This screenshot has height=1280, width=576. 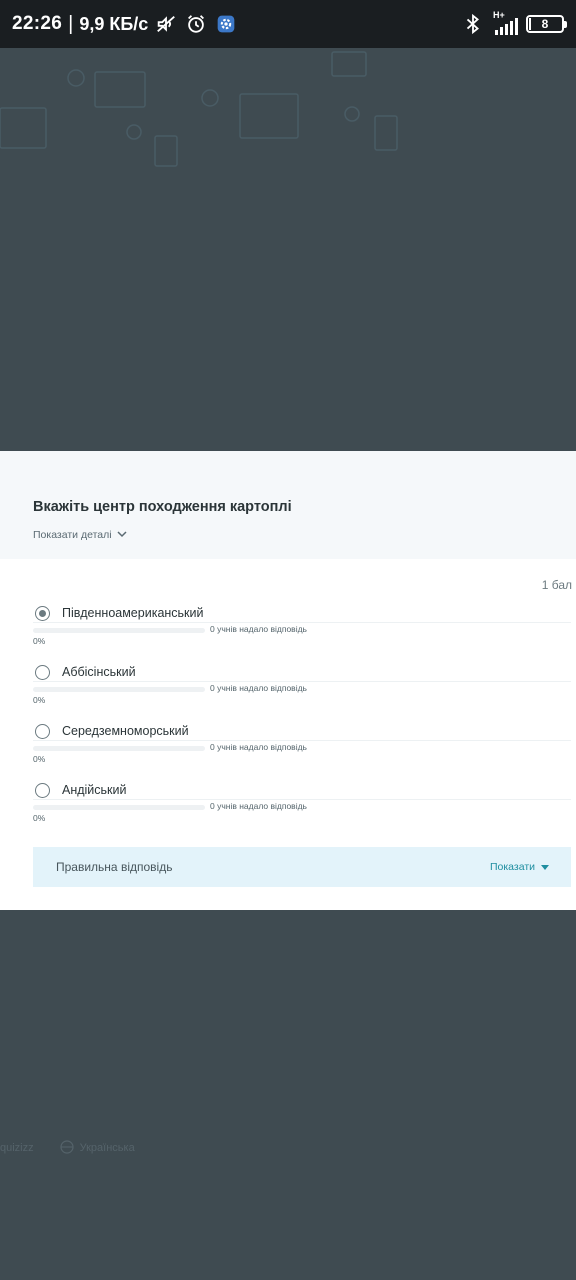 What do you see at coordinates (125, 731) in the screenshot?
I see `option-label: Середземноморський` at bounding box center [125, 731].